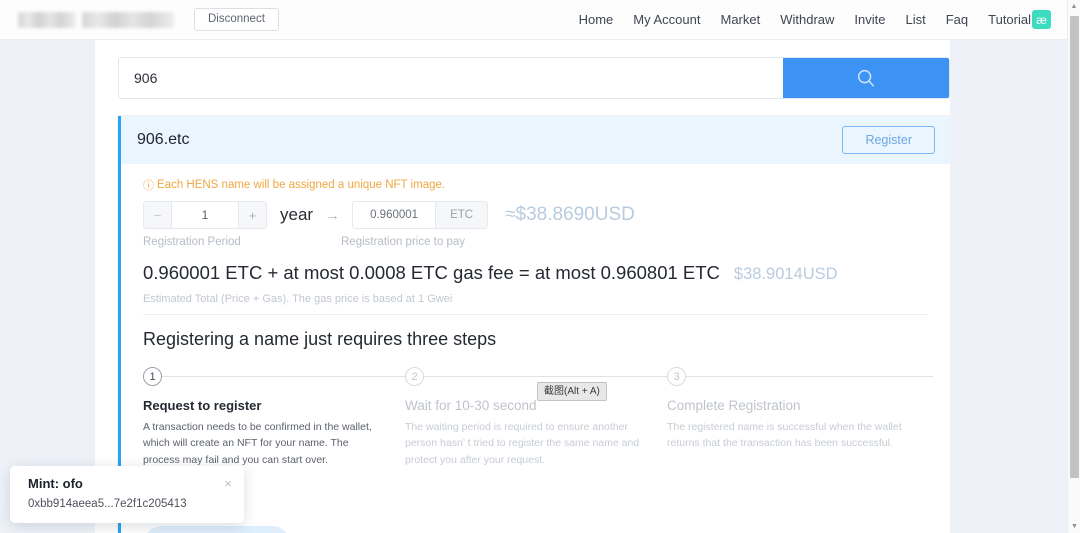 The image size is (1080, 533). I want to click on period-unit-label: year, so click(297, 214).